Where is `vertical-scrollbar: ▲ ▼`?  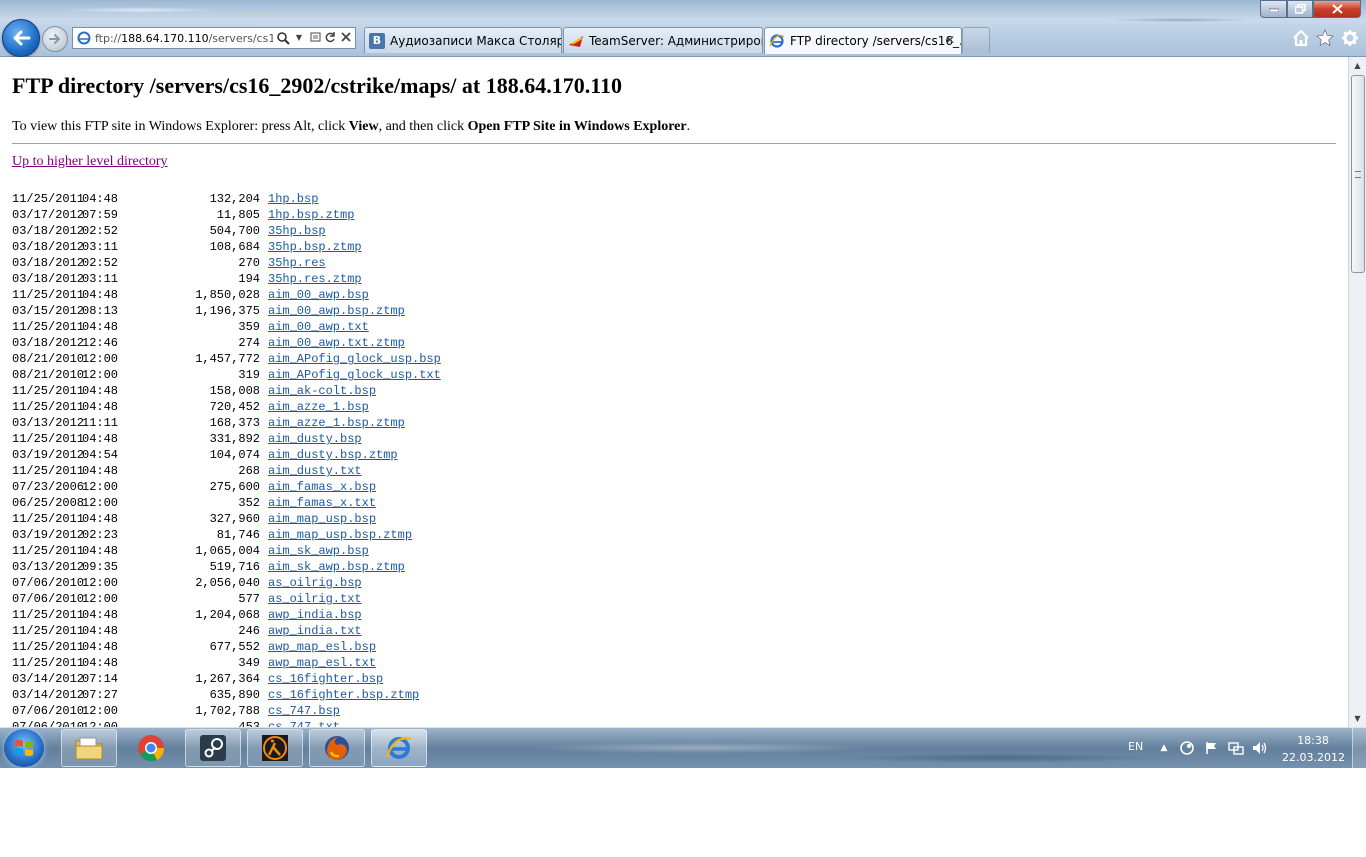
vertical-scrollbar: ▲ ▼ is located at coordinates (1357, 392).